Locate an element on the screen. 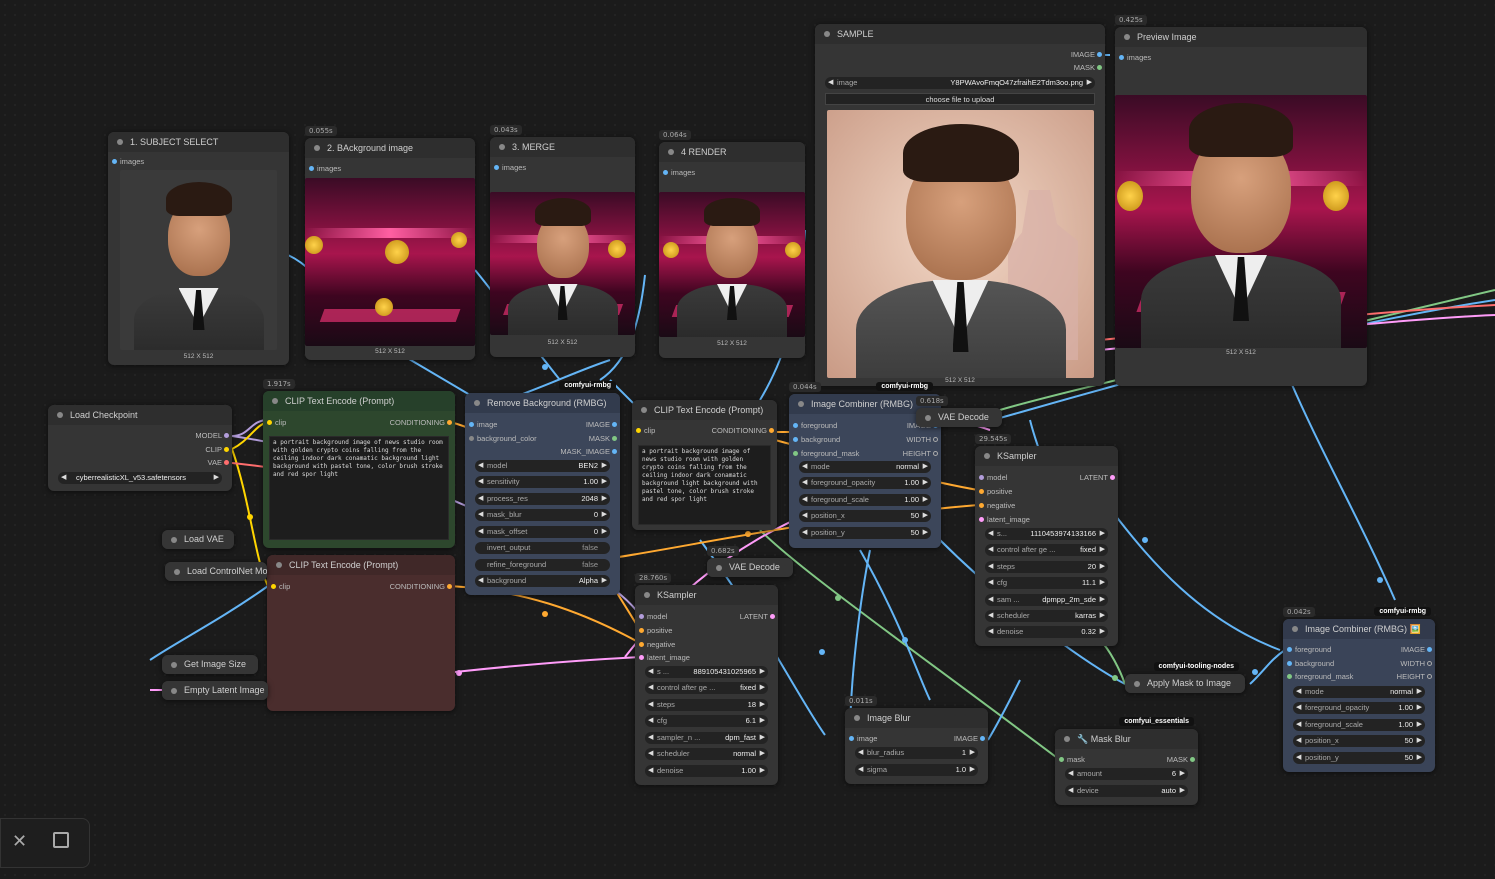 Image resolution: width=1495 pixels, height=879 pixels. node-header: SAMPLE is located at coordinates (960, 34).